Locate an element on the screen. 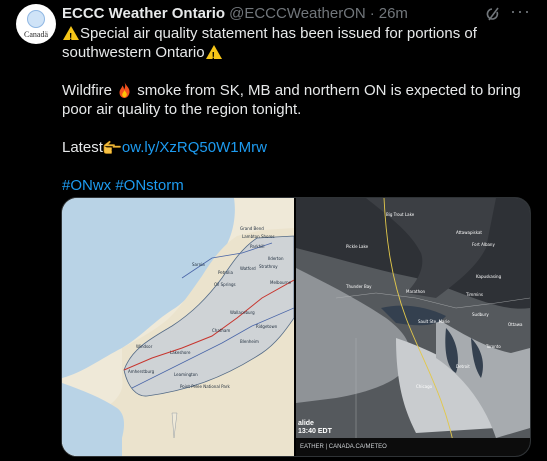 The height and width of the screenshot is (461, 547). svg-text: Leamington is located at coordinates (186, 374).